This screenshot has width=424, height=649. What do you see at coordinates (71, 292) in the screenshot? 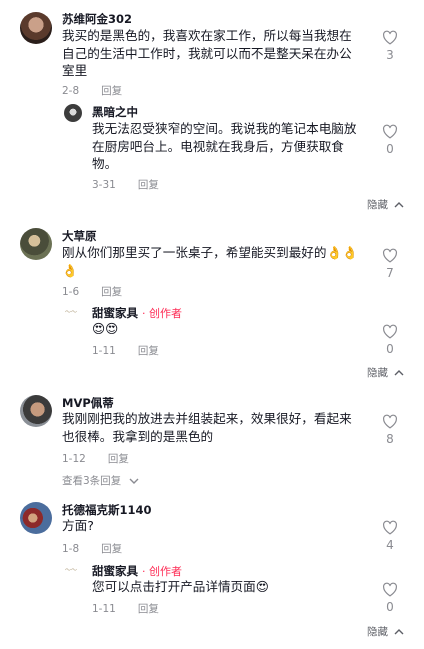
I see `comment-date: 1-6` at bounding box center [71, 292].